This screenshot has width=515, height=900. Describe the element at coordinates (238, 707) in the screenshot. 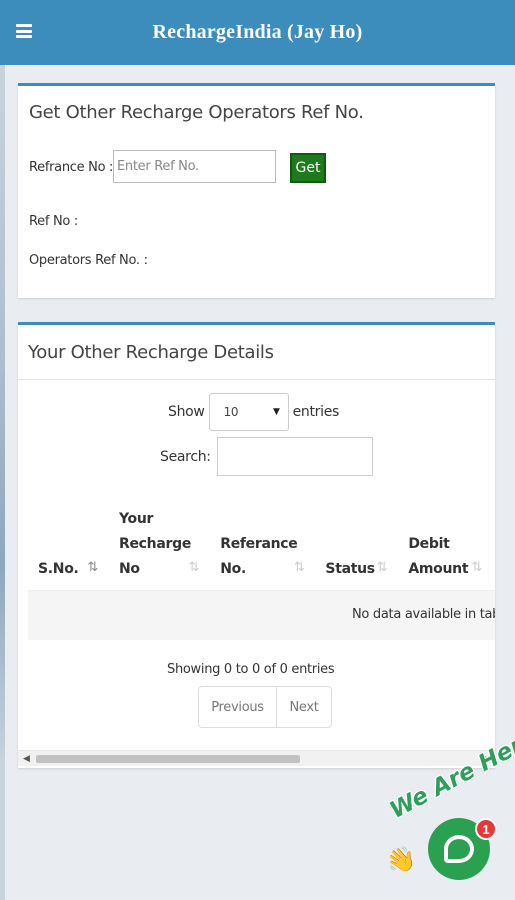

I see `previous-button: Previous` at that location.